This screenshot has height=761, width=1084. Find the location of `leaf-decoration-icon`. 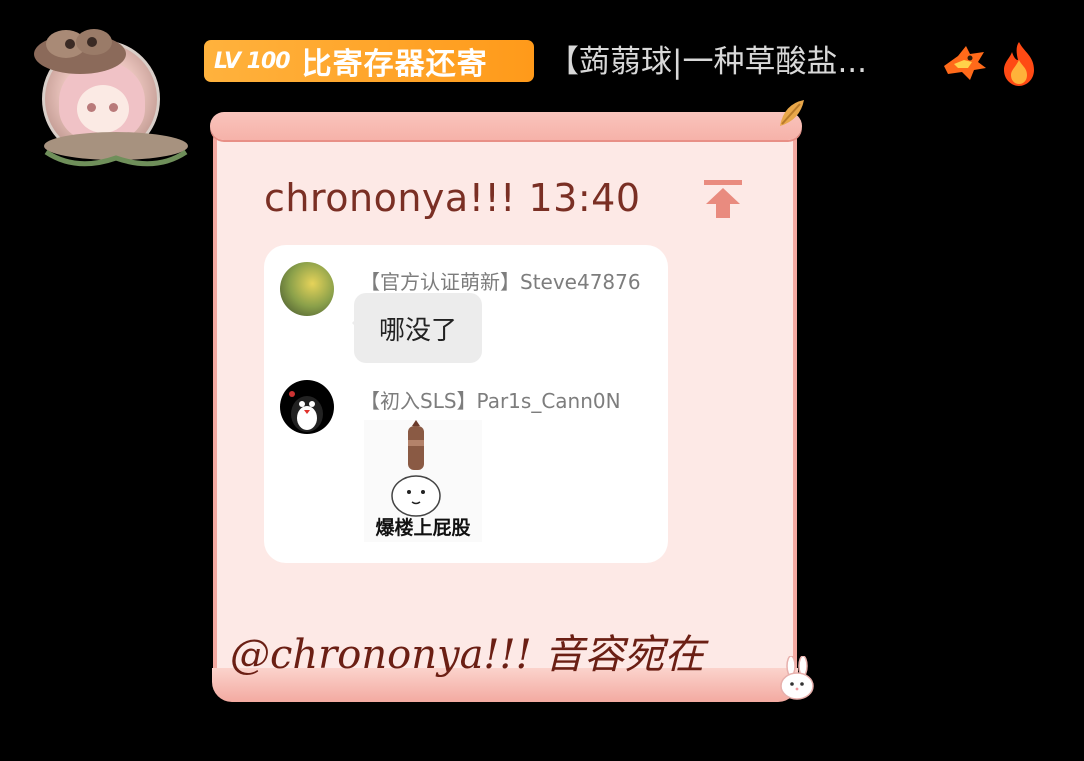

leaf-decoration-icon is located at coordinates (792, 113).